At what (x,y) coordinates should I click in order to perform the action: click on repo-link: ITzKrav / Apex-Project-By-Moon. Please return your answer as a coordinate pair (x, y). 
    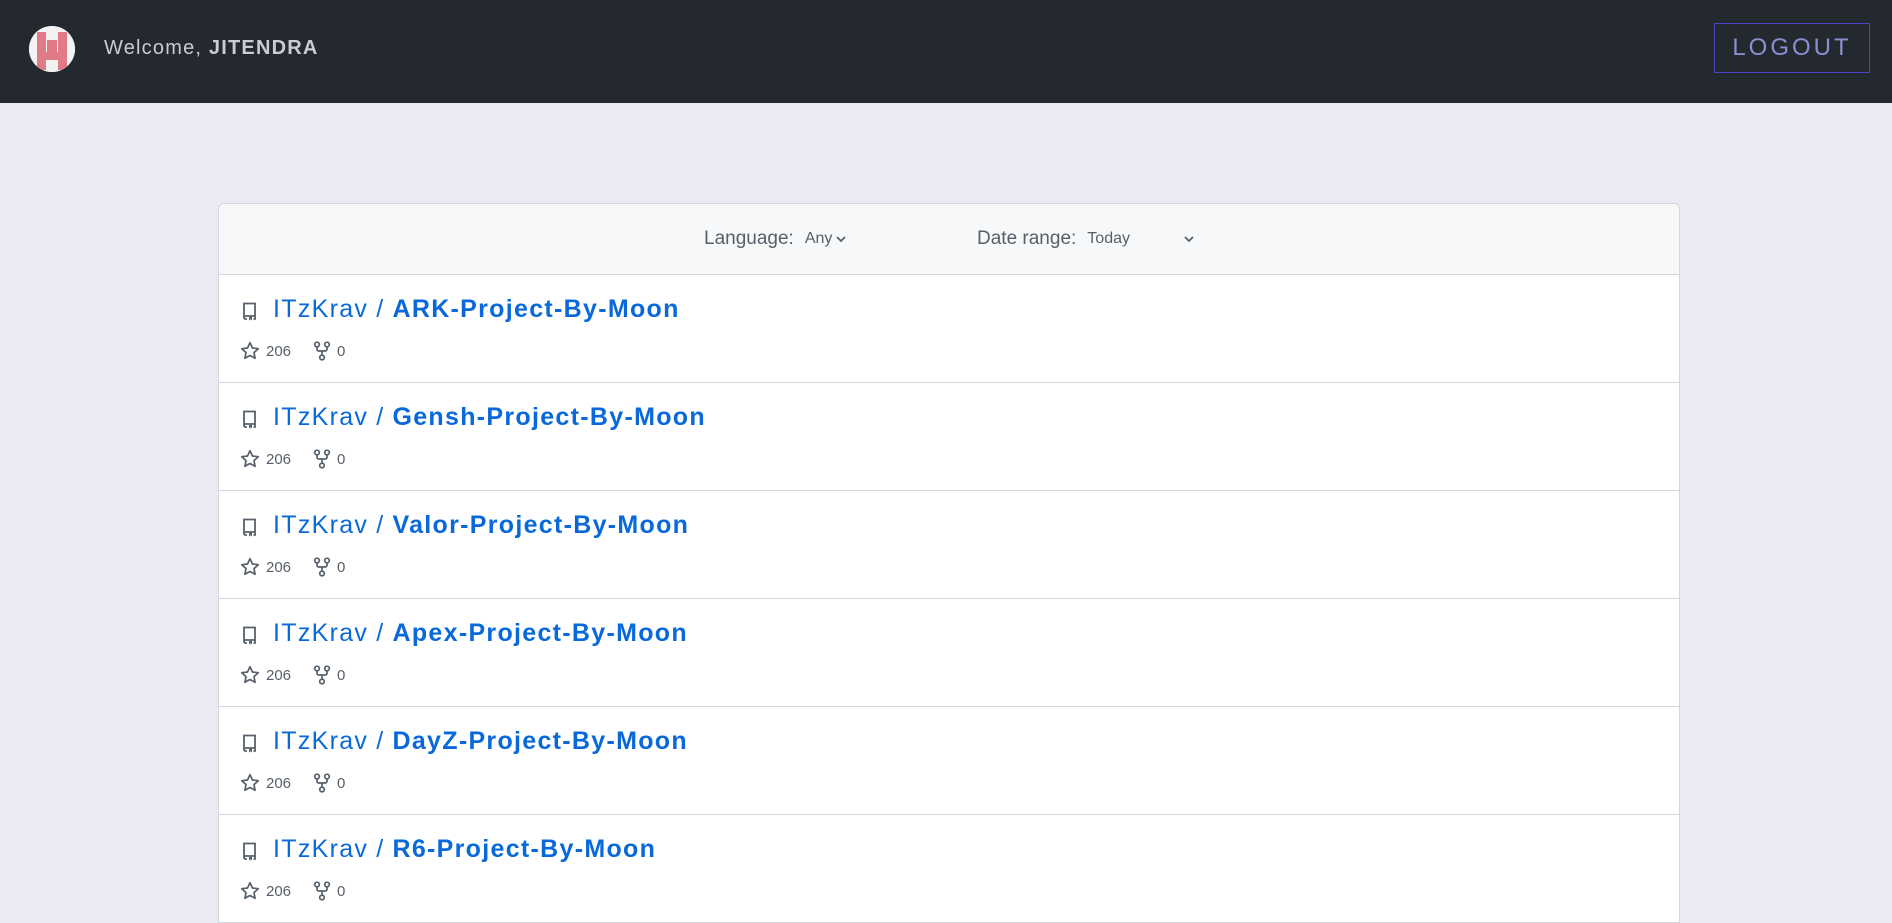
    Looking at the image, I should click on (480, 633).